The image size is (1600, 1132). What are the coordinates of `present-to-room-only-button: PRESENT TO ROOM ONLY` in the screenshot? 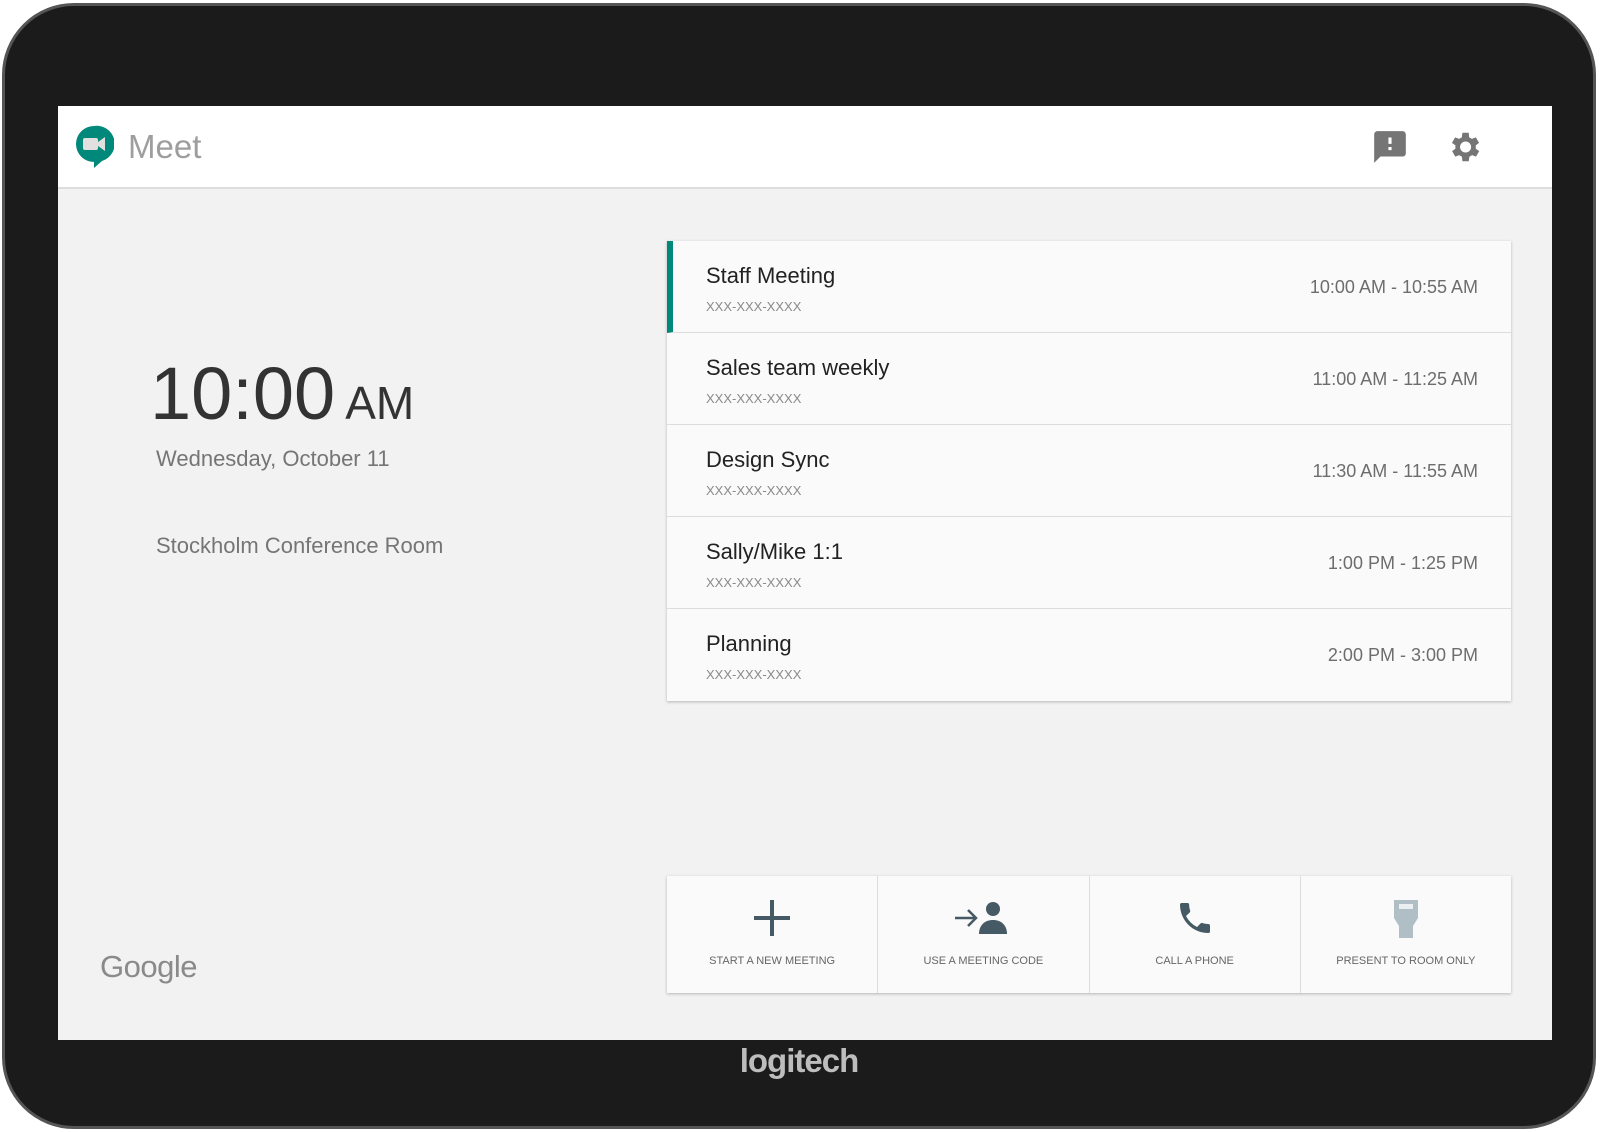 It's located at (1406, 934).